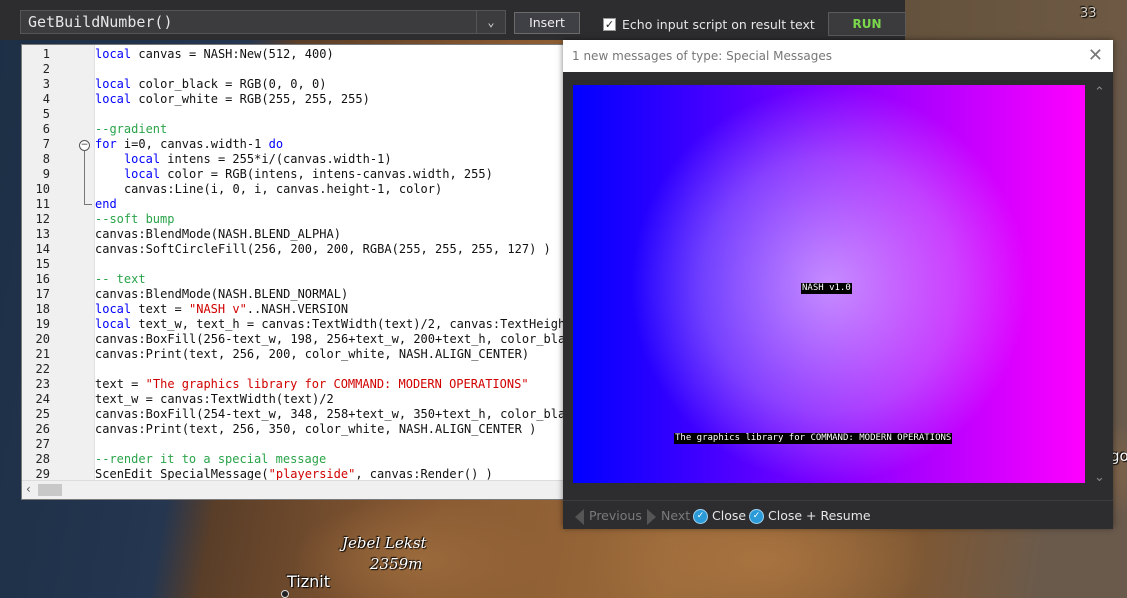 This screenshot has height=598, width=1127. I want to click on code-line: 8 local intens = 255*i/(canvas.width-1), so click(293, 159).